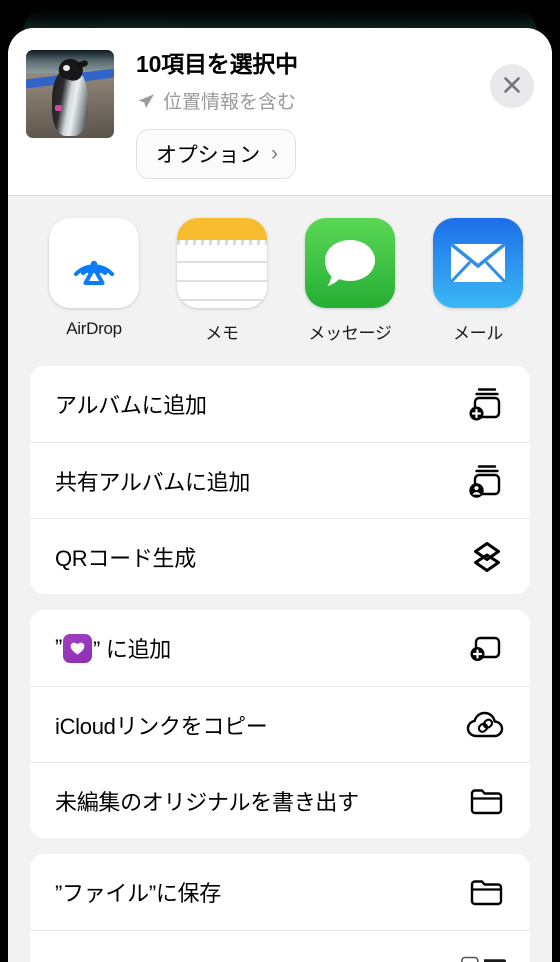 Image resolution: width=560 pixels, height=962 pixels. What do you see at coordinates (70, 94) in the screenshot?
I see `penguin-photo-thumbnail` at bounding box center [70, 94].